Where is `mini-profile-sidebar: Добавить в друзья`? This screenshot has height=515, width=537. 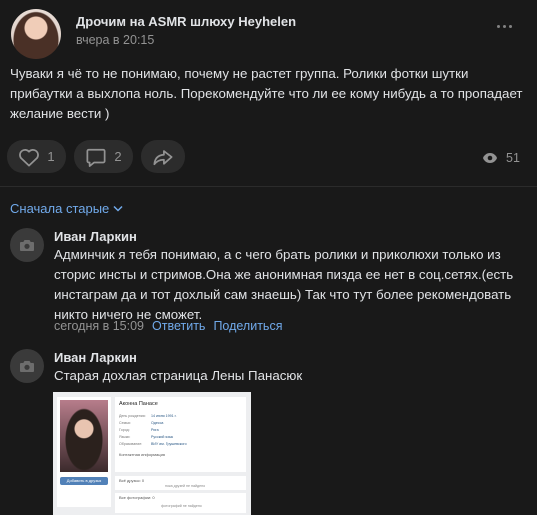 mini-profile-sidebar: Добавить в друзья is located at coordinates (84, 452).